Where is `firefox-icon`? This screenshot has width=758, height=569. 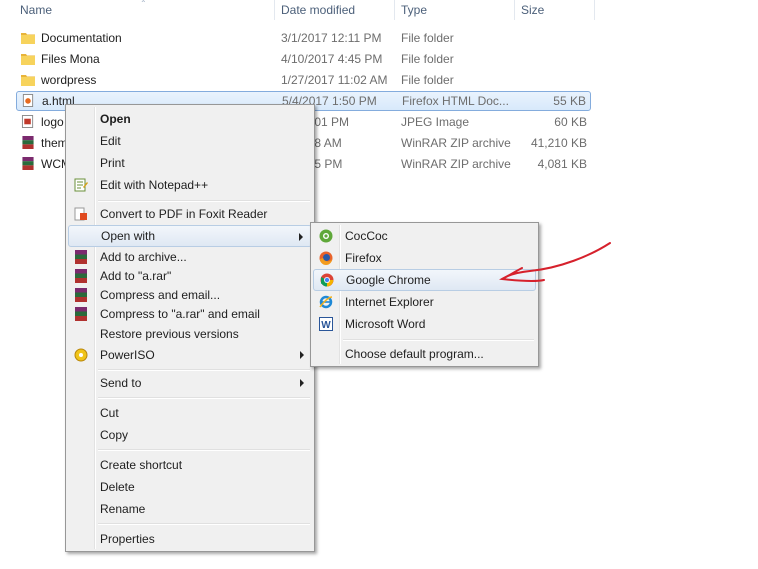
firefox-icon is located at coordinates (326, 258).